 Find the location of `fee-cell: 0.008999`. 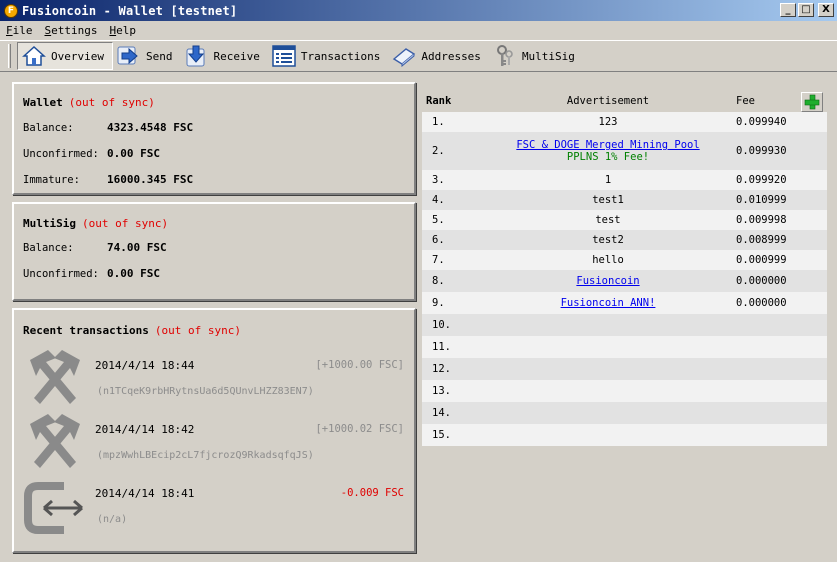

fee-cell: 0.008999 is located at coordinates (761, 240).